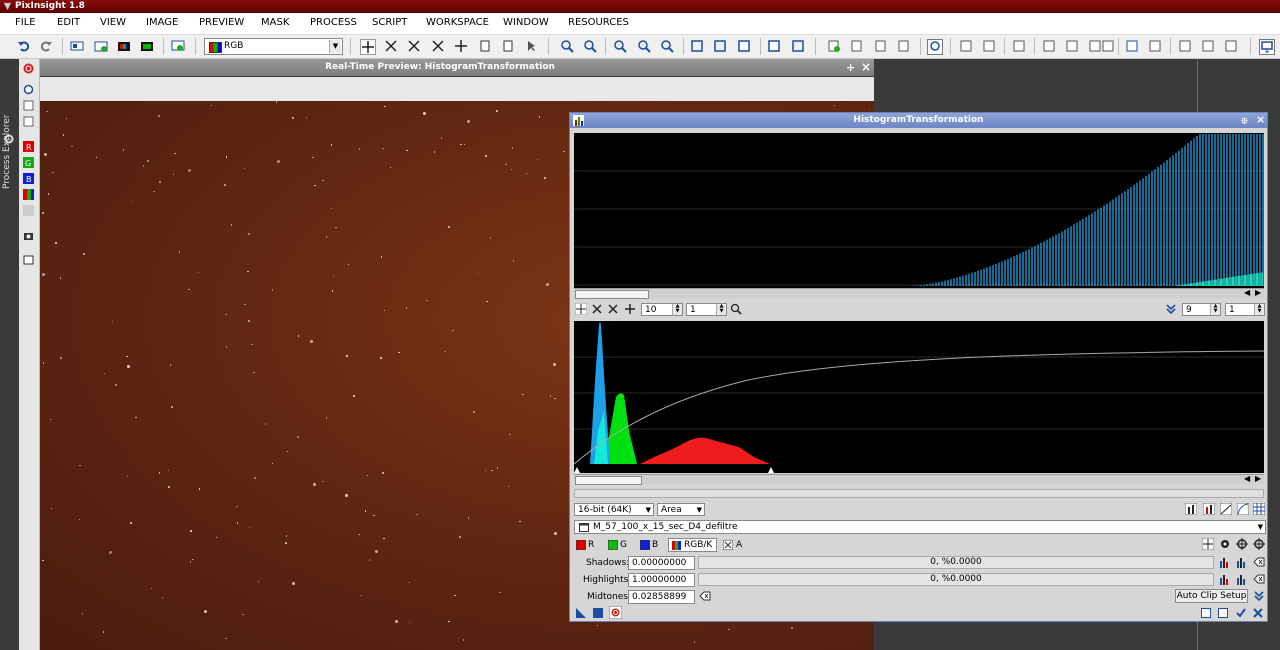  I want to click on bit-depth-select: 16-bit (64K) ▼, so click(614, 509).